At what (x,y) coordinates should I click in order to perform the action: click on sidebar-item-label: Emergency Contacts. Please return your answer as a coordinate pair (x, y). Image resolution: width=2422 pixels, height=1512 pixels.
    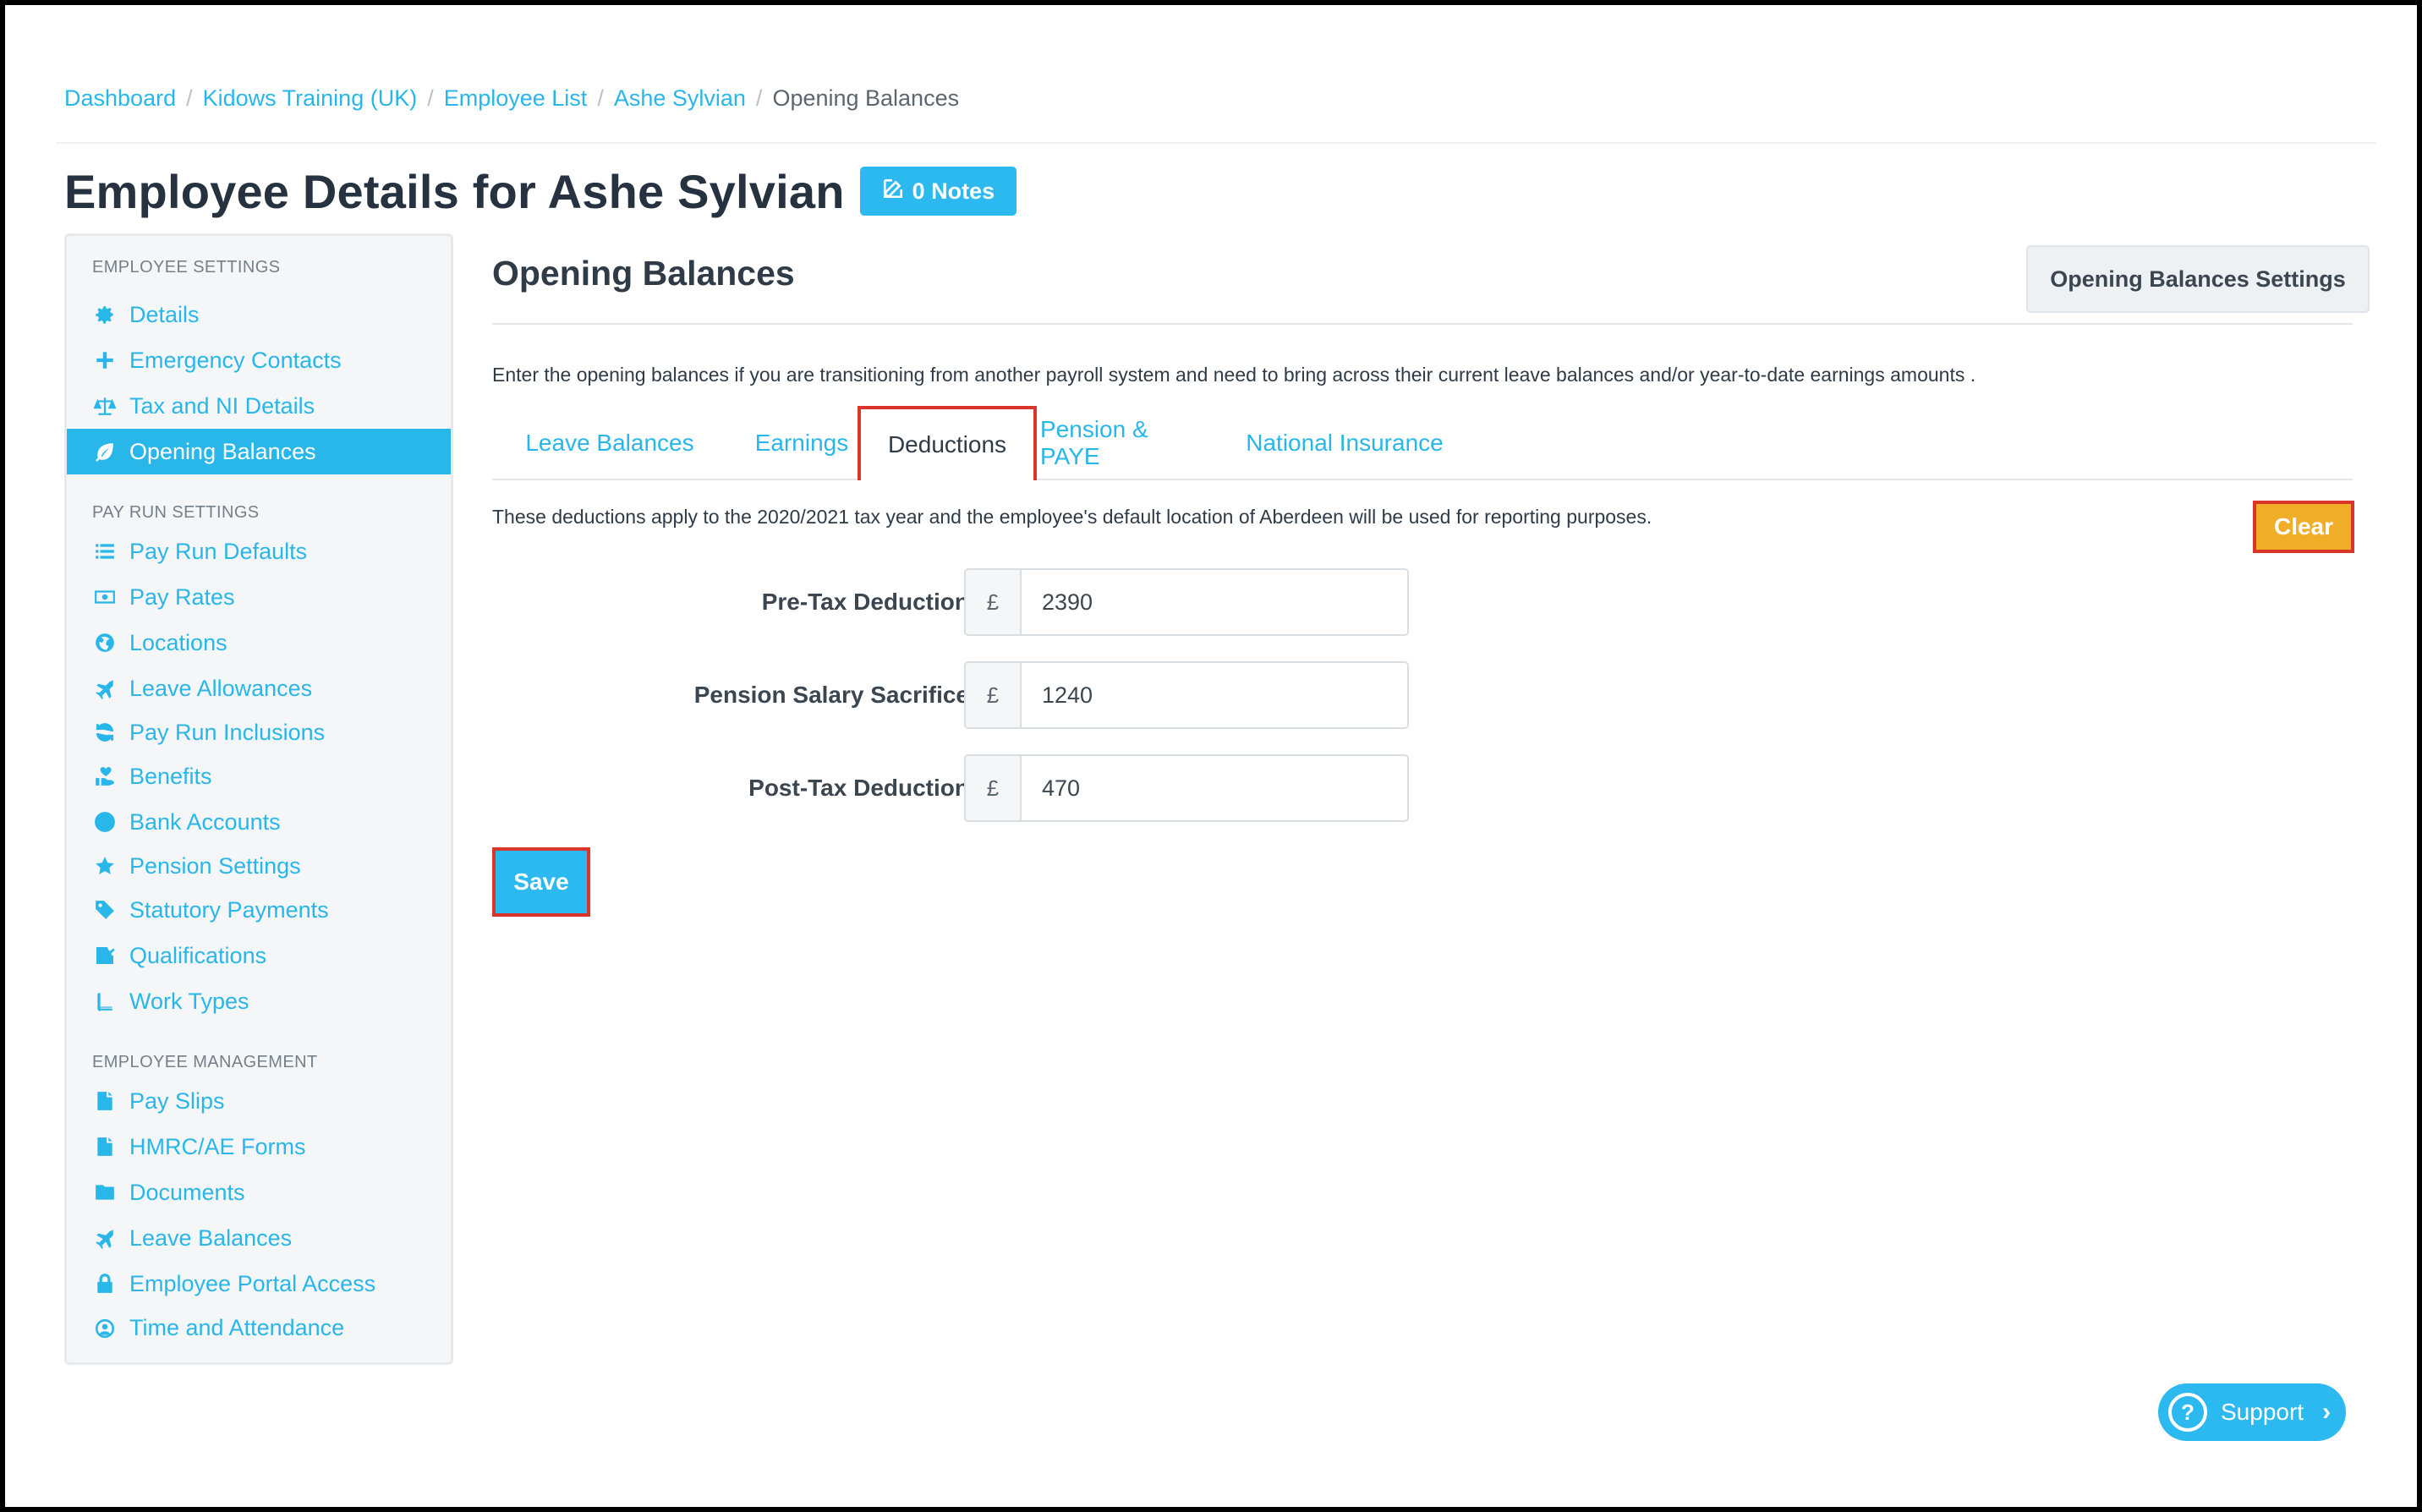
    Looking at the image, I should click on (235, 360).